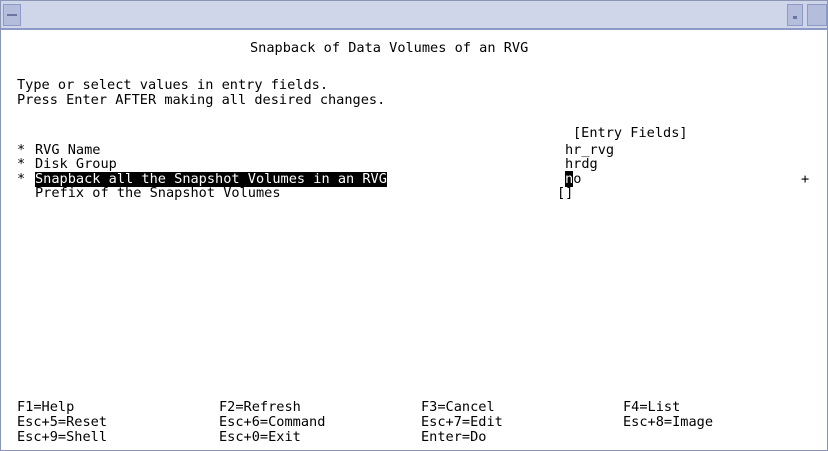 The height and width of the screenshot is (451, 828). Describe the element at coordinates (45, 407) in the screenshot. I see `fkey-help: F1=Help` at that location.